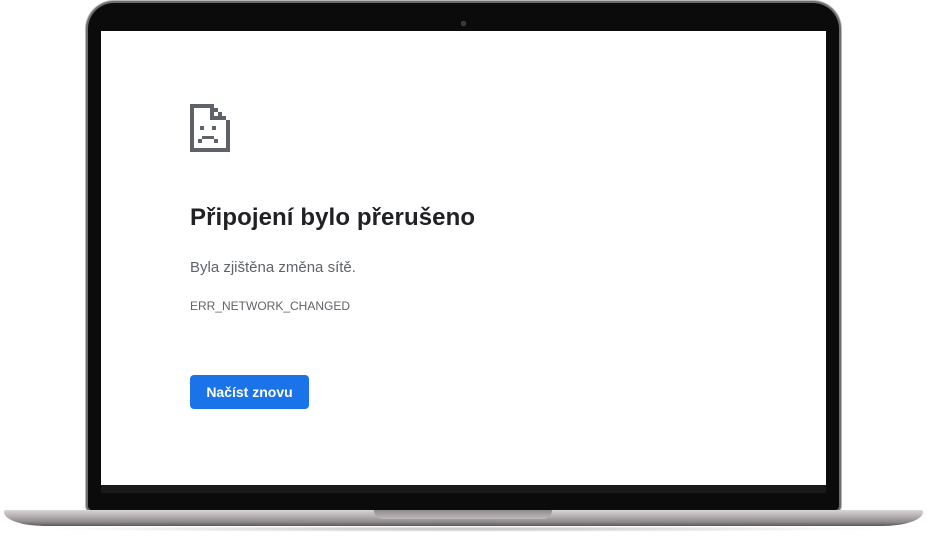 The image size is (927, 537). What do you see at coordinates (273, 267) in the screenshot?
I see `error-description: Byla zjištěna změna sítě.` at bounding box center [273, 267].